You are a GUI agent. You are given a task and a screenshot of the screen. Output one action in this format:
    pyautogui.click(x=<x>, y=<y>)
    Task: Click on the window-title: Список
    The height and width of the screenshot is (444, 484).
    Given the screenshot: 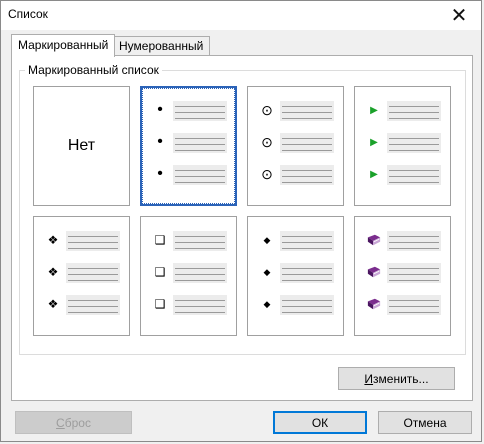 What is the action you would take?
    pyautogui.click(x=28, y=14)
    